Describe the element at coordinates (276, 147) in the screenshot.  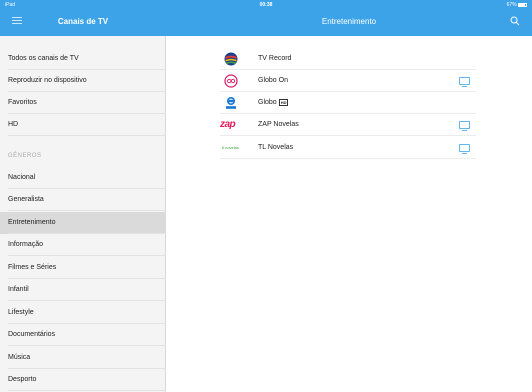
I see `channel-name: TL Novelas` at that location.